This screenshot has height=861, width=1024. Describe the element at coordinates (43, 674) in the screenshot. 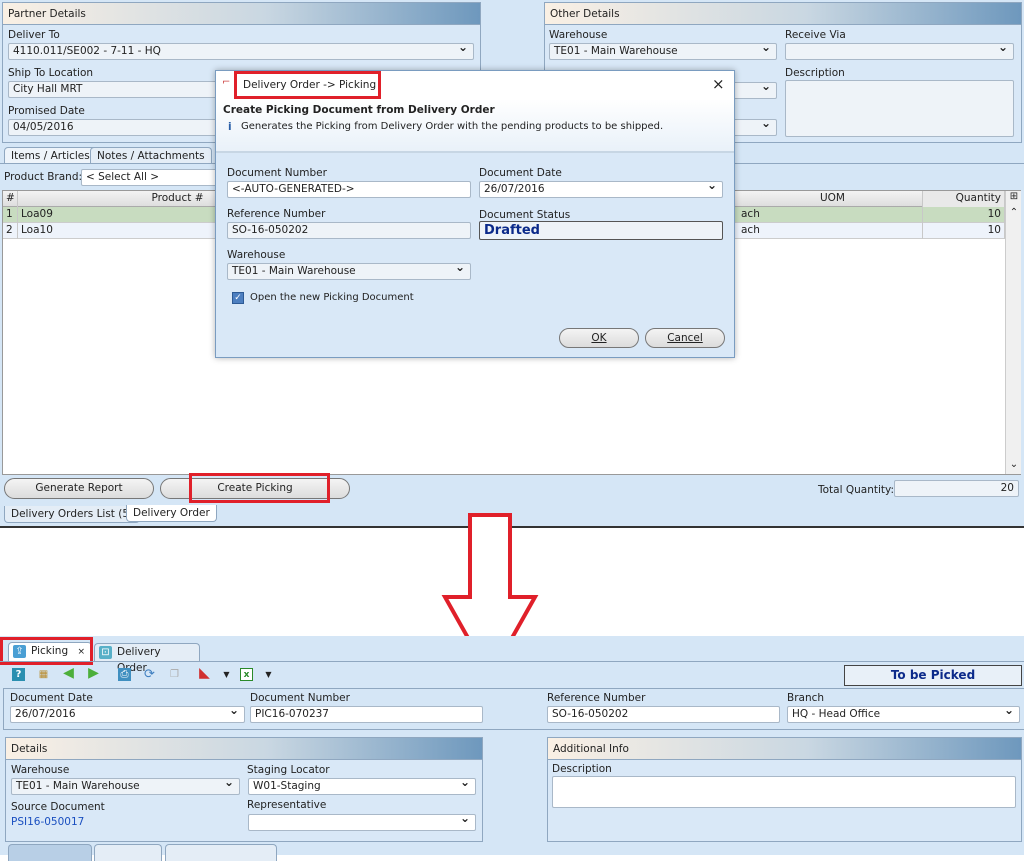

I see `grid-icon: ▦` at that location.